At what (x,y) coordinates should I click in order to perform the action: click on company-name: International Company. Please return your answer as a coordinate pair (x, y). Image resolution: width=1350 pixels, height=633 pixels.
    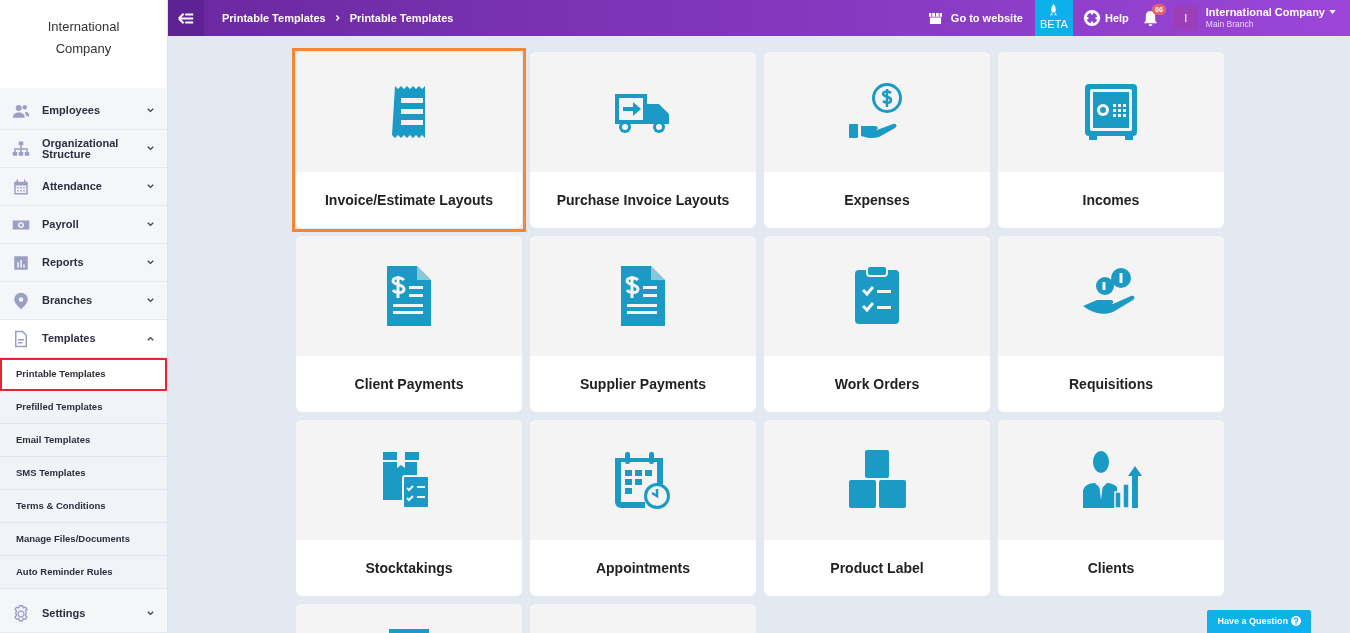
    Looking at the image, I should click on (83, 38).